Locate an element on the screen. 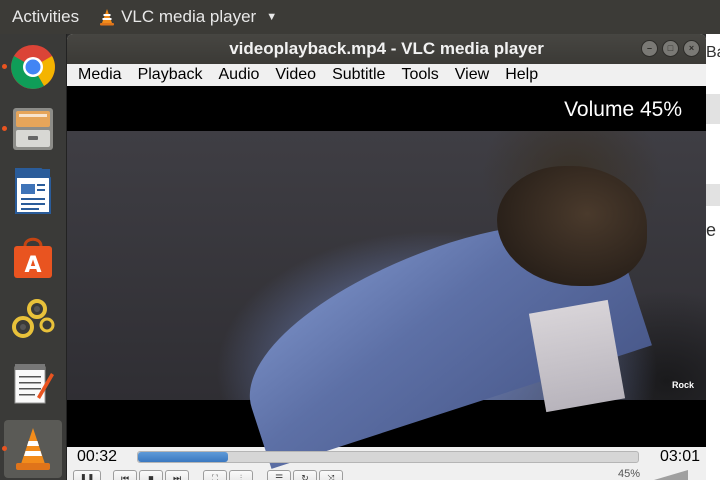 The image size is (720, 480). activities-button: Activities is located at coordinates (45, 17).